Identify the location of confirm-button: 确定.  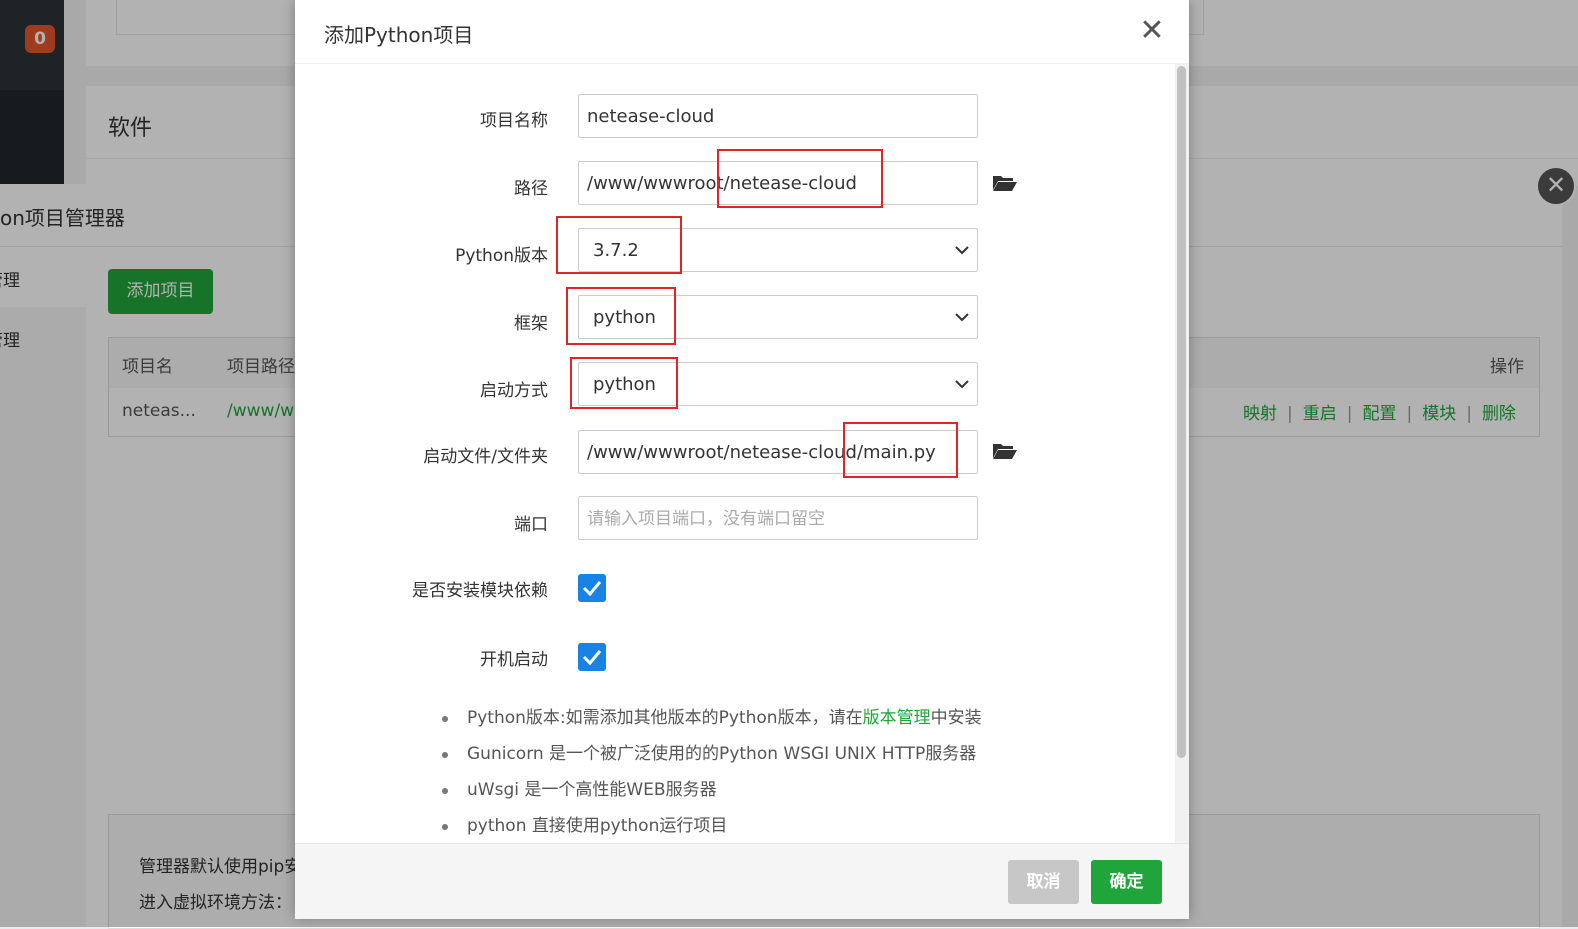
(1126, 882).